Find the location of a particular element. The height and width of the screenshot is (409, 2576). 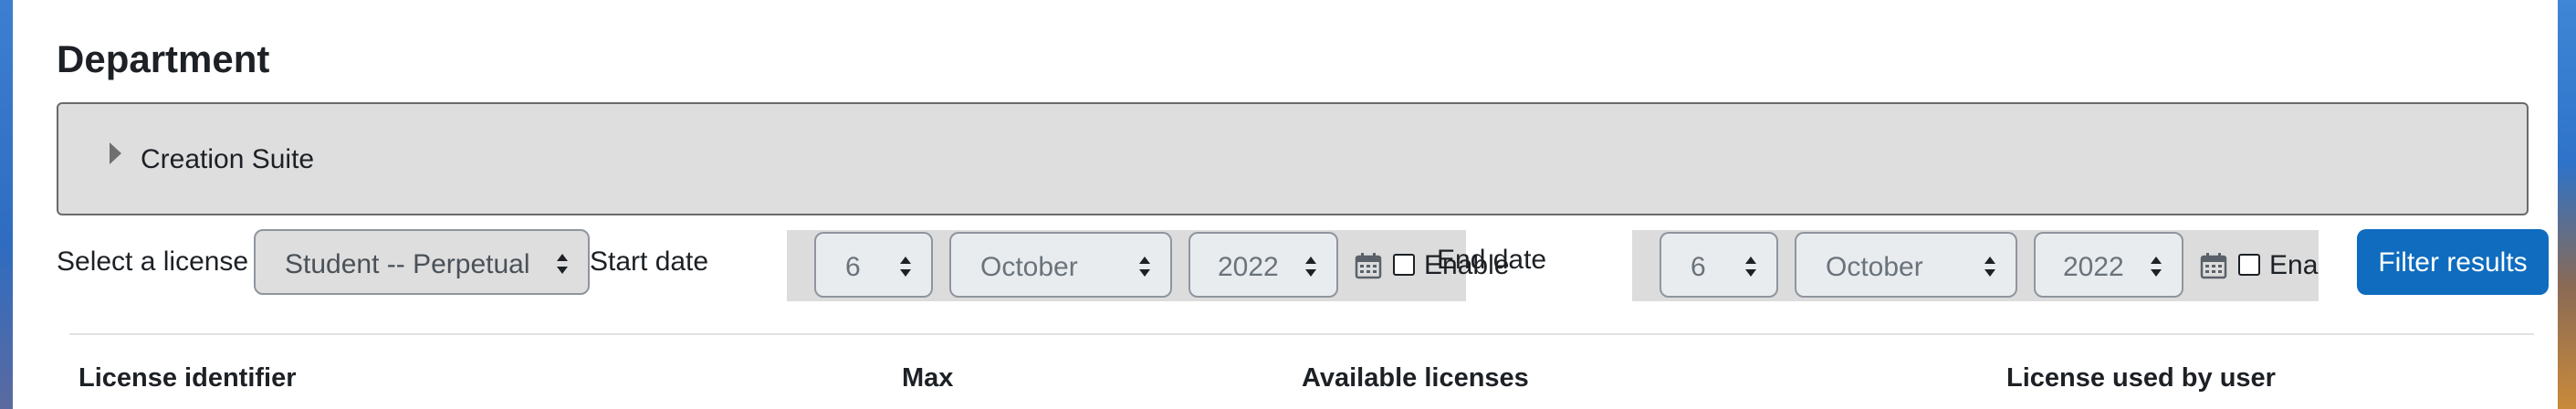

filter-results-button: Filter results is located at coordinates (2453, 262).